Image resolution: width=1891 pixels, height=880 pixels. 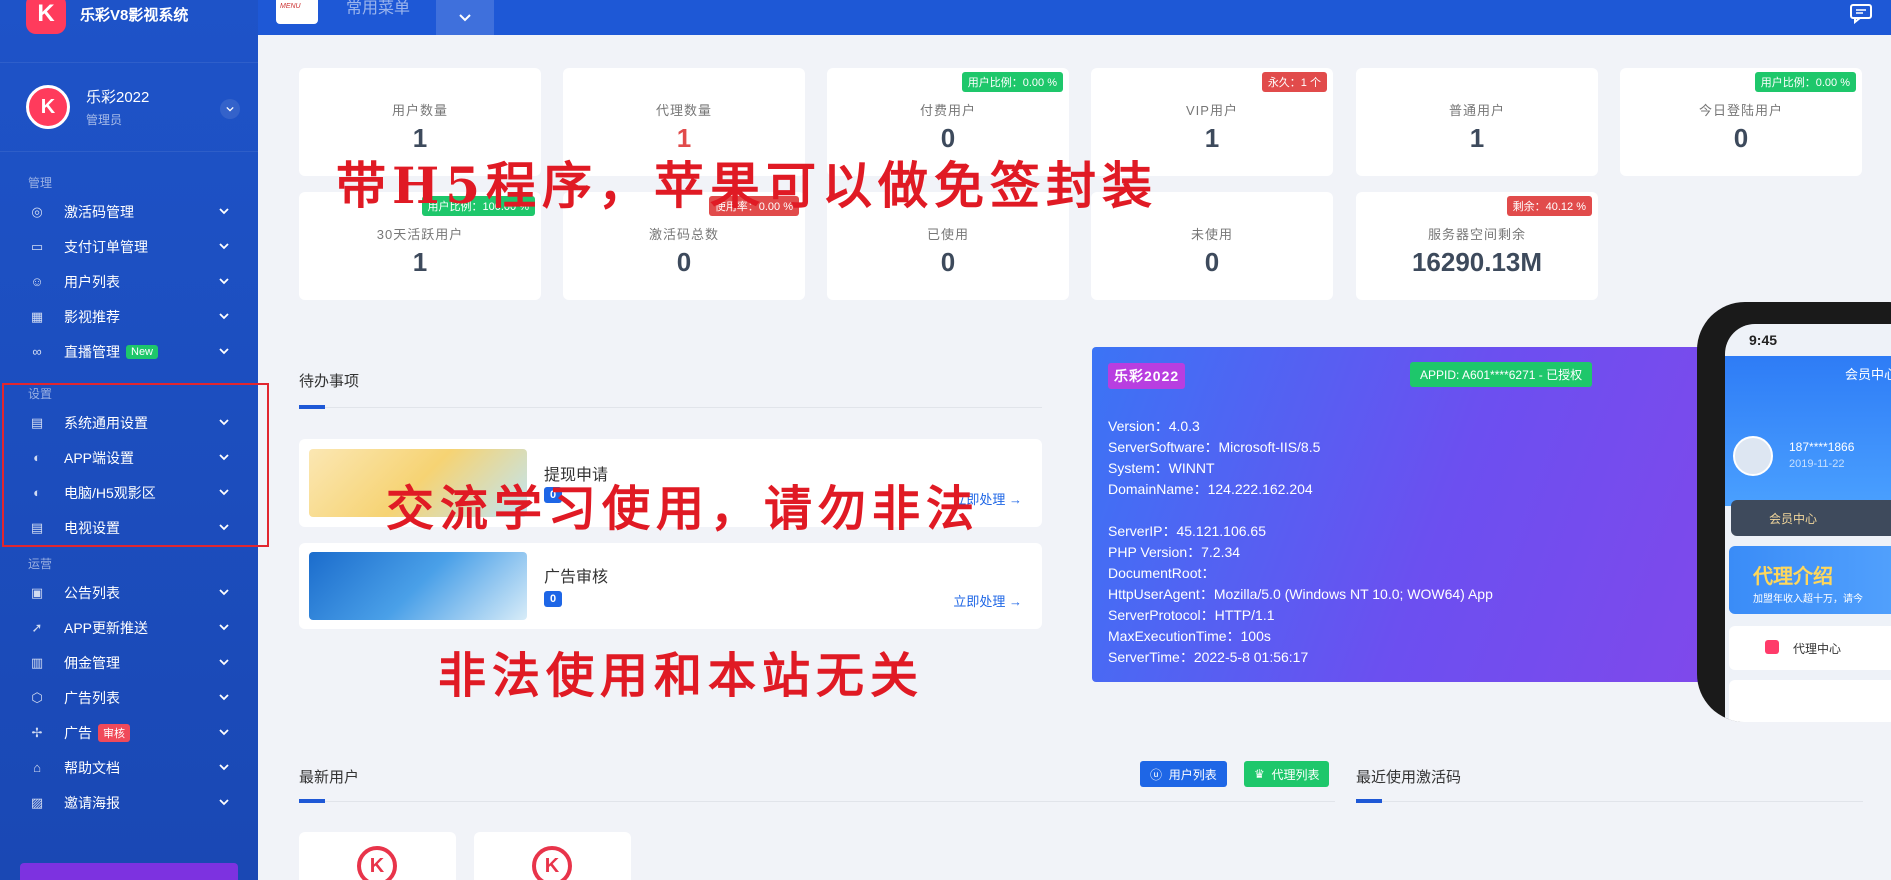 I want to click on sidebar-item: ▣ 公告列表, so click(x=129, y=592).